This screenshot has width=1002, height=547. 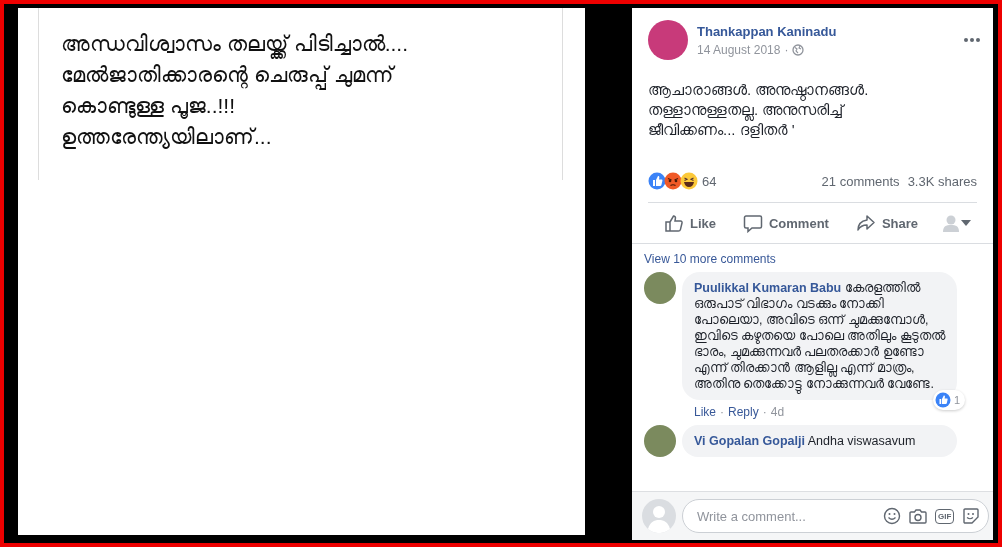 What do you see at coordinates (768, 288) in the screenshot?
I see `commenter-name: Puulikkal Kumaran Babu` at bounding box center [768, 288].